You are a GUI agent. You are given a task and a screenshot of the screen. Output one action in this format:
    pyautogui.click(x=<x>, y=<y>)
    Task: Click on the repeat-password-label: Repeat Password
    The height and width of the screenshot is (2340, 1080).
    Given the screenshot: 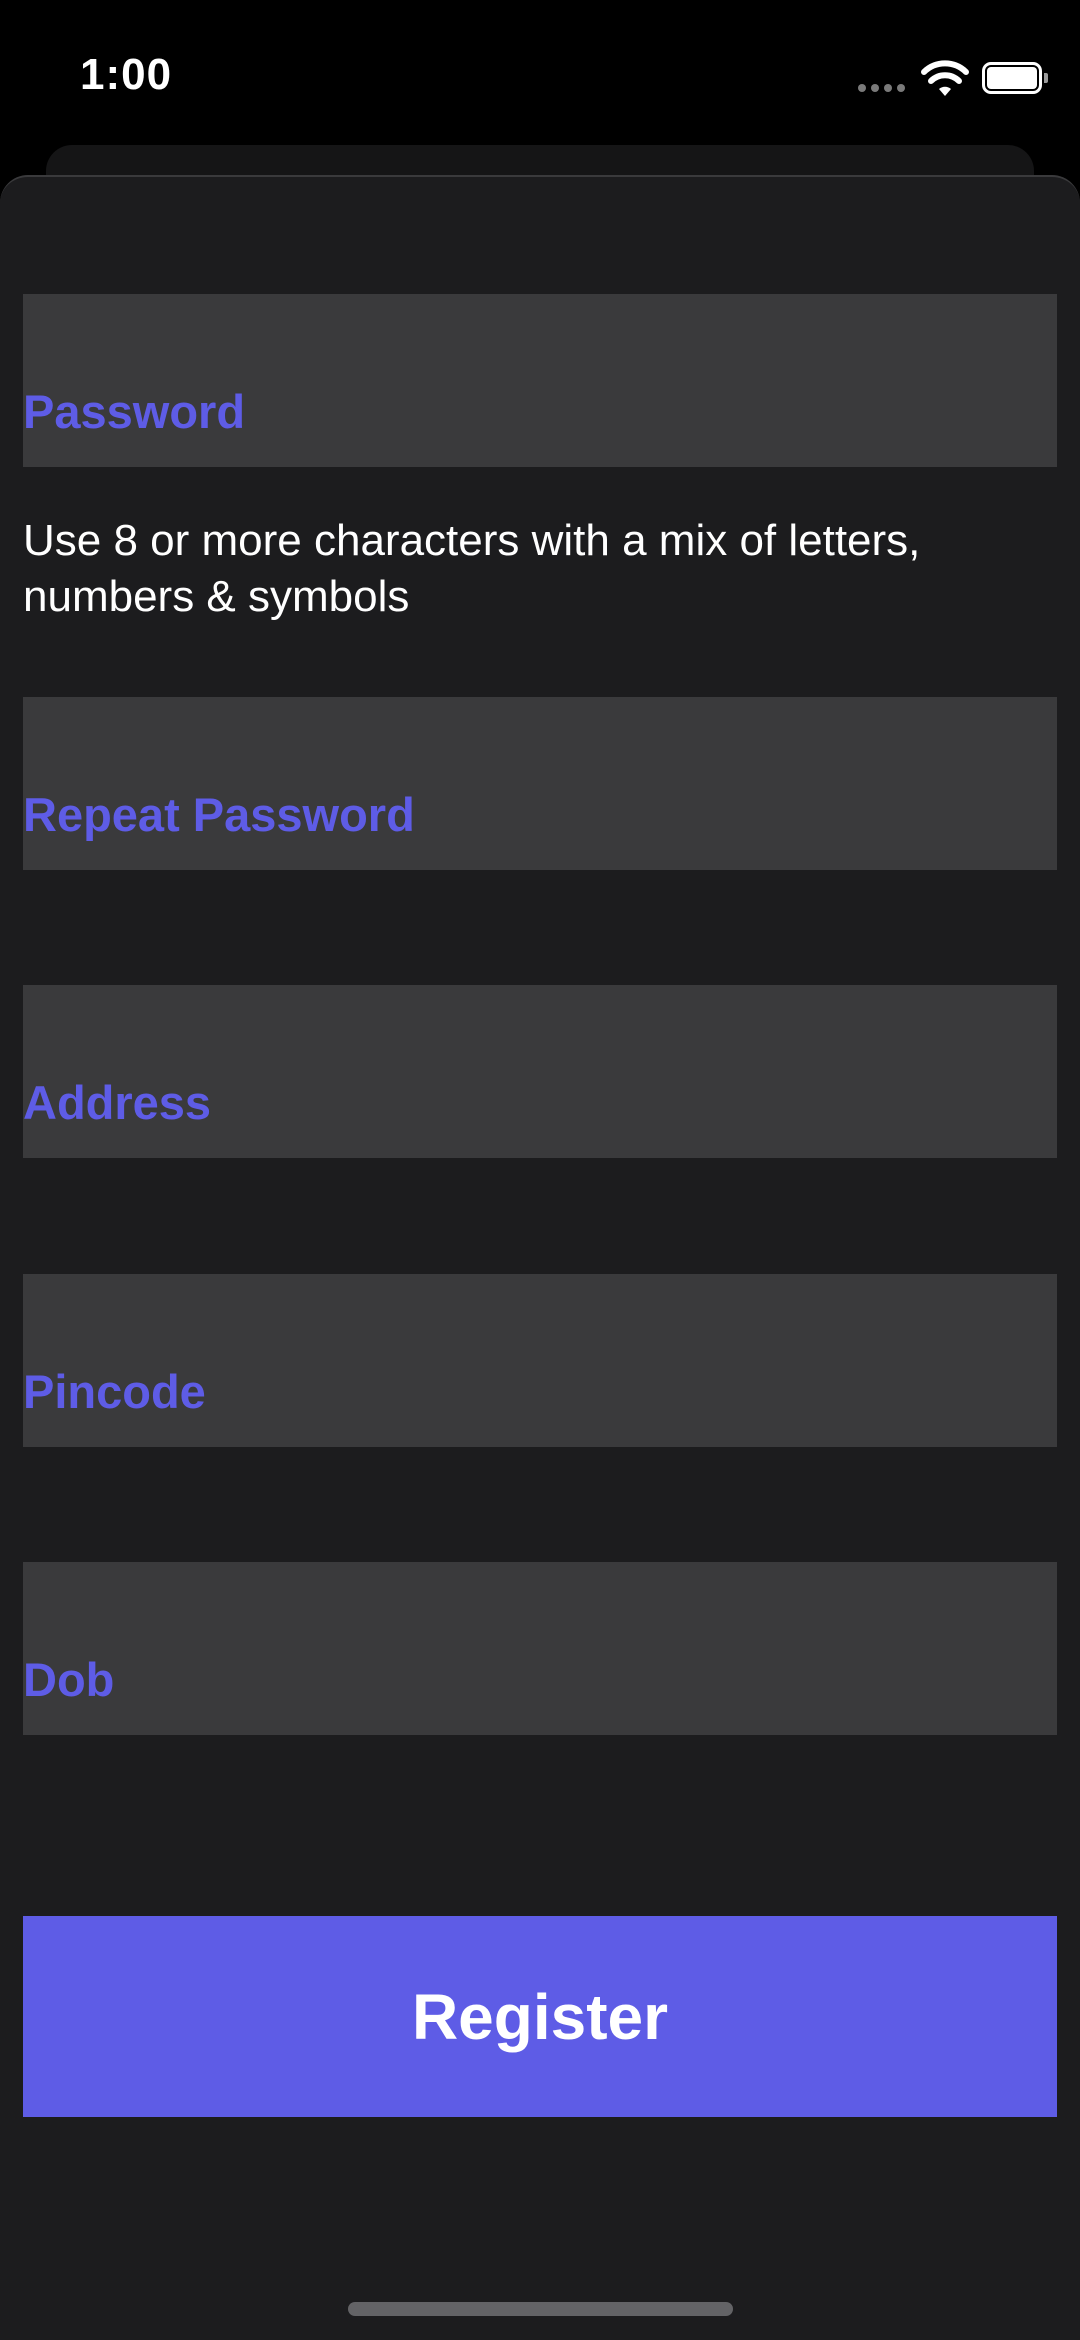 What is the action you would take?
    pyautogui.click(x=219, y=814)
    